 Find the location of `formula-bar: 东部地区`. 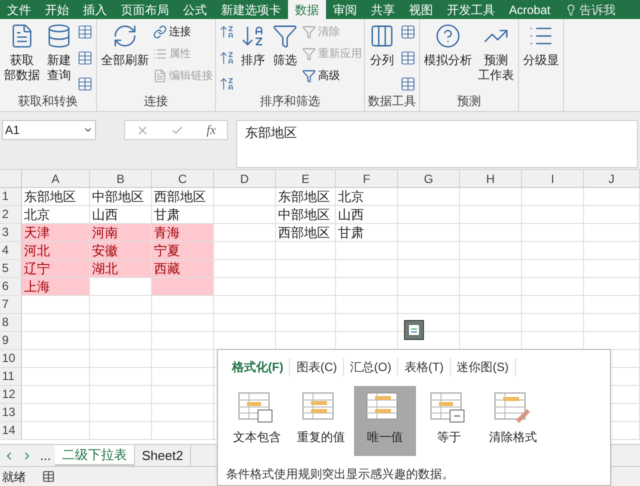

formula-bar: 东部地区 is located at coordinates (437, 144).